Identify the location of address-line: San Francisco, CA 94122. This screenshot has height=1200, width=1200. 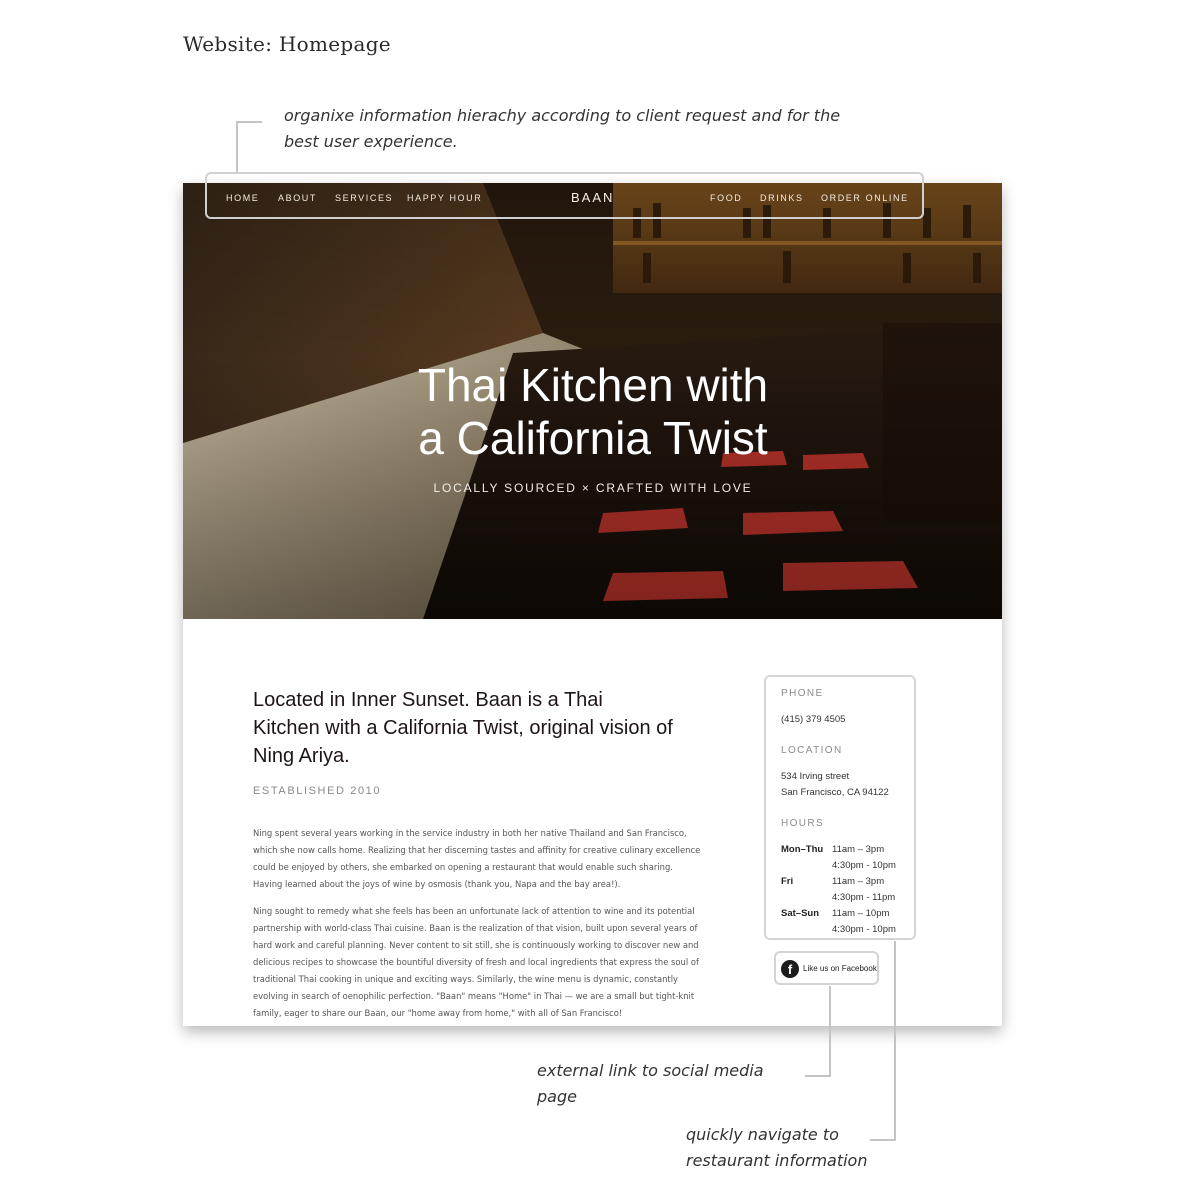
(835, 793).